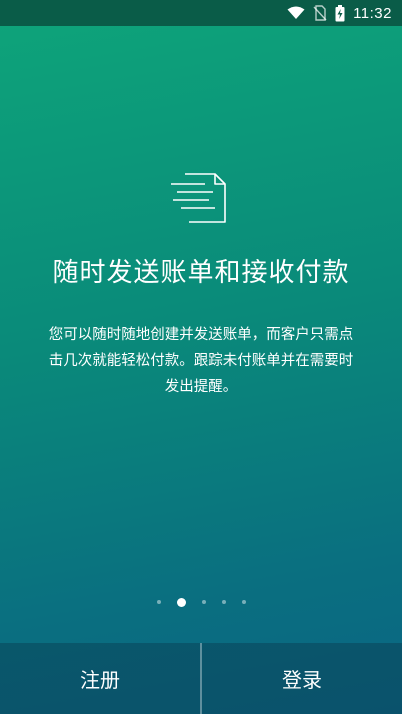 The image size is (402, 714). Describe the element at coordinates (201, 273) in the screenshot. I see `onboarding-title: 随时发送账单和接收付款` at that location.